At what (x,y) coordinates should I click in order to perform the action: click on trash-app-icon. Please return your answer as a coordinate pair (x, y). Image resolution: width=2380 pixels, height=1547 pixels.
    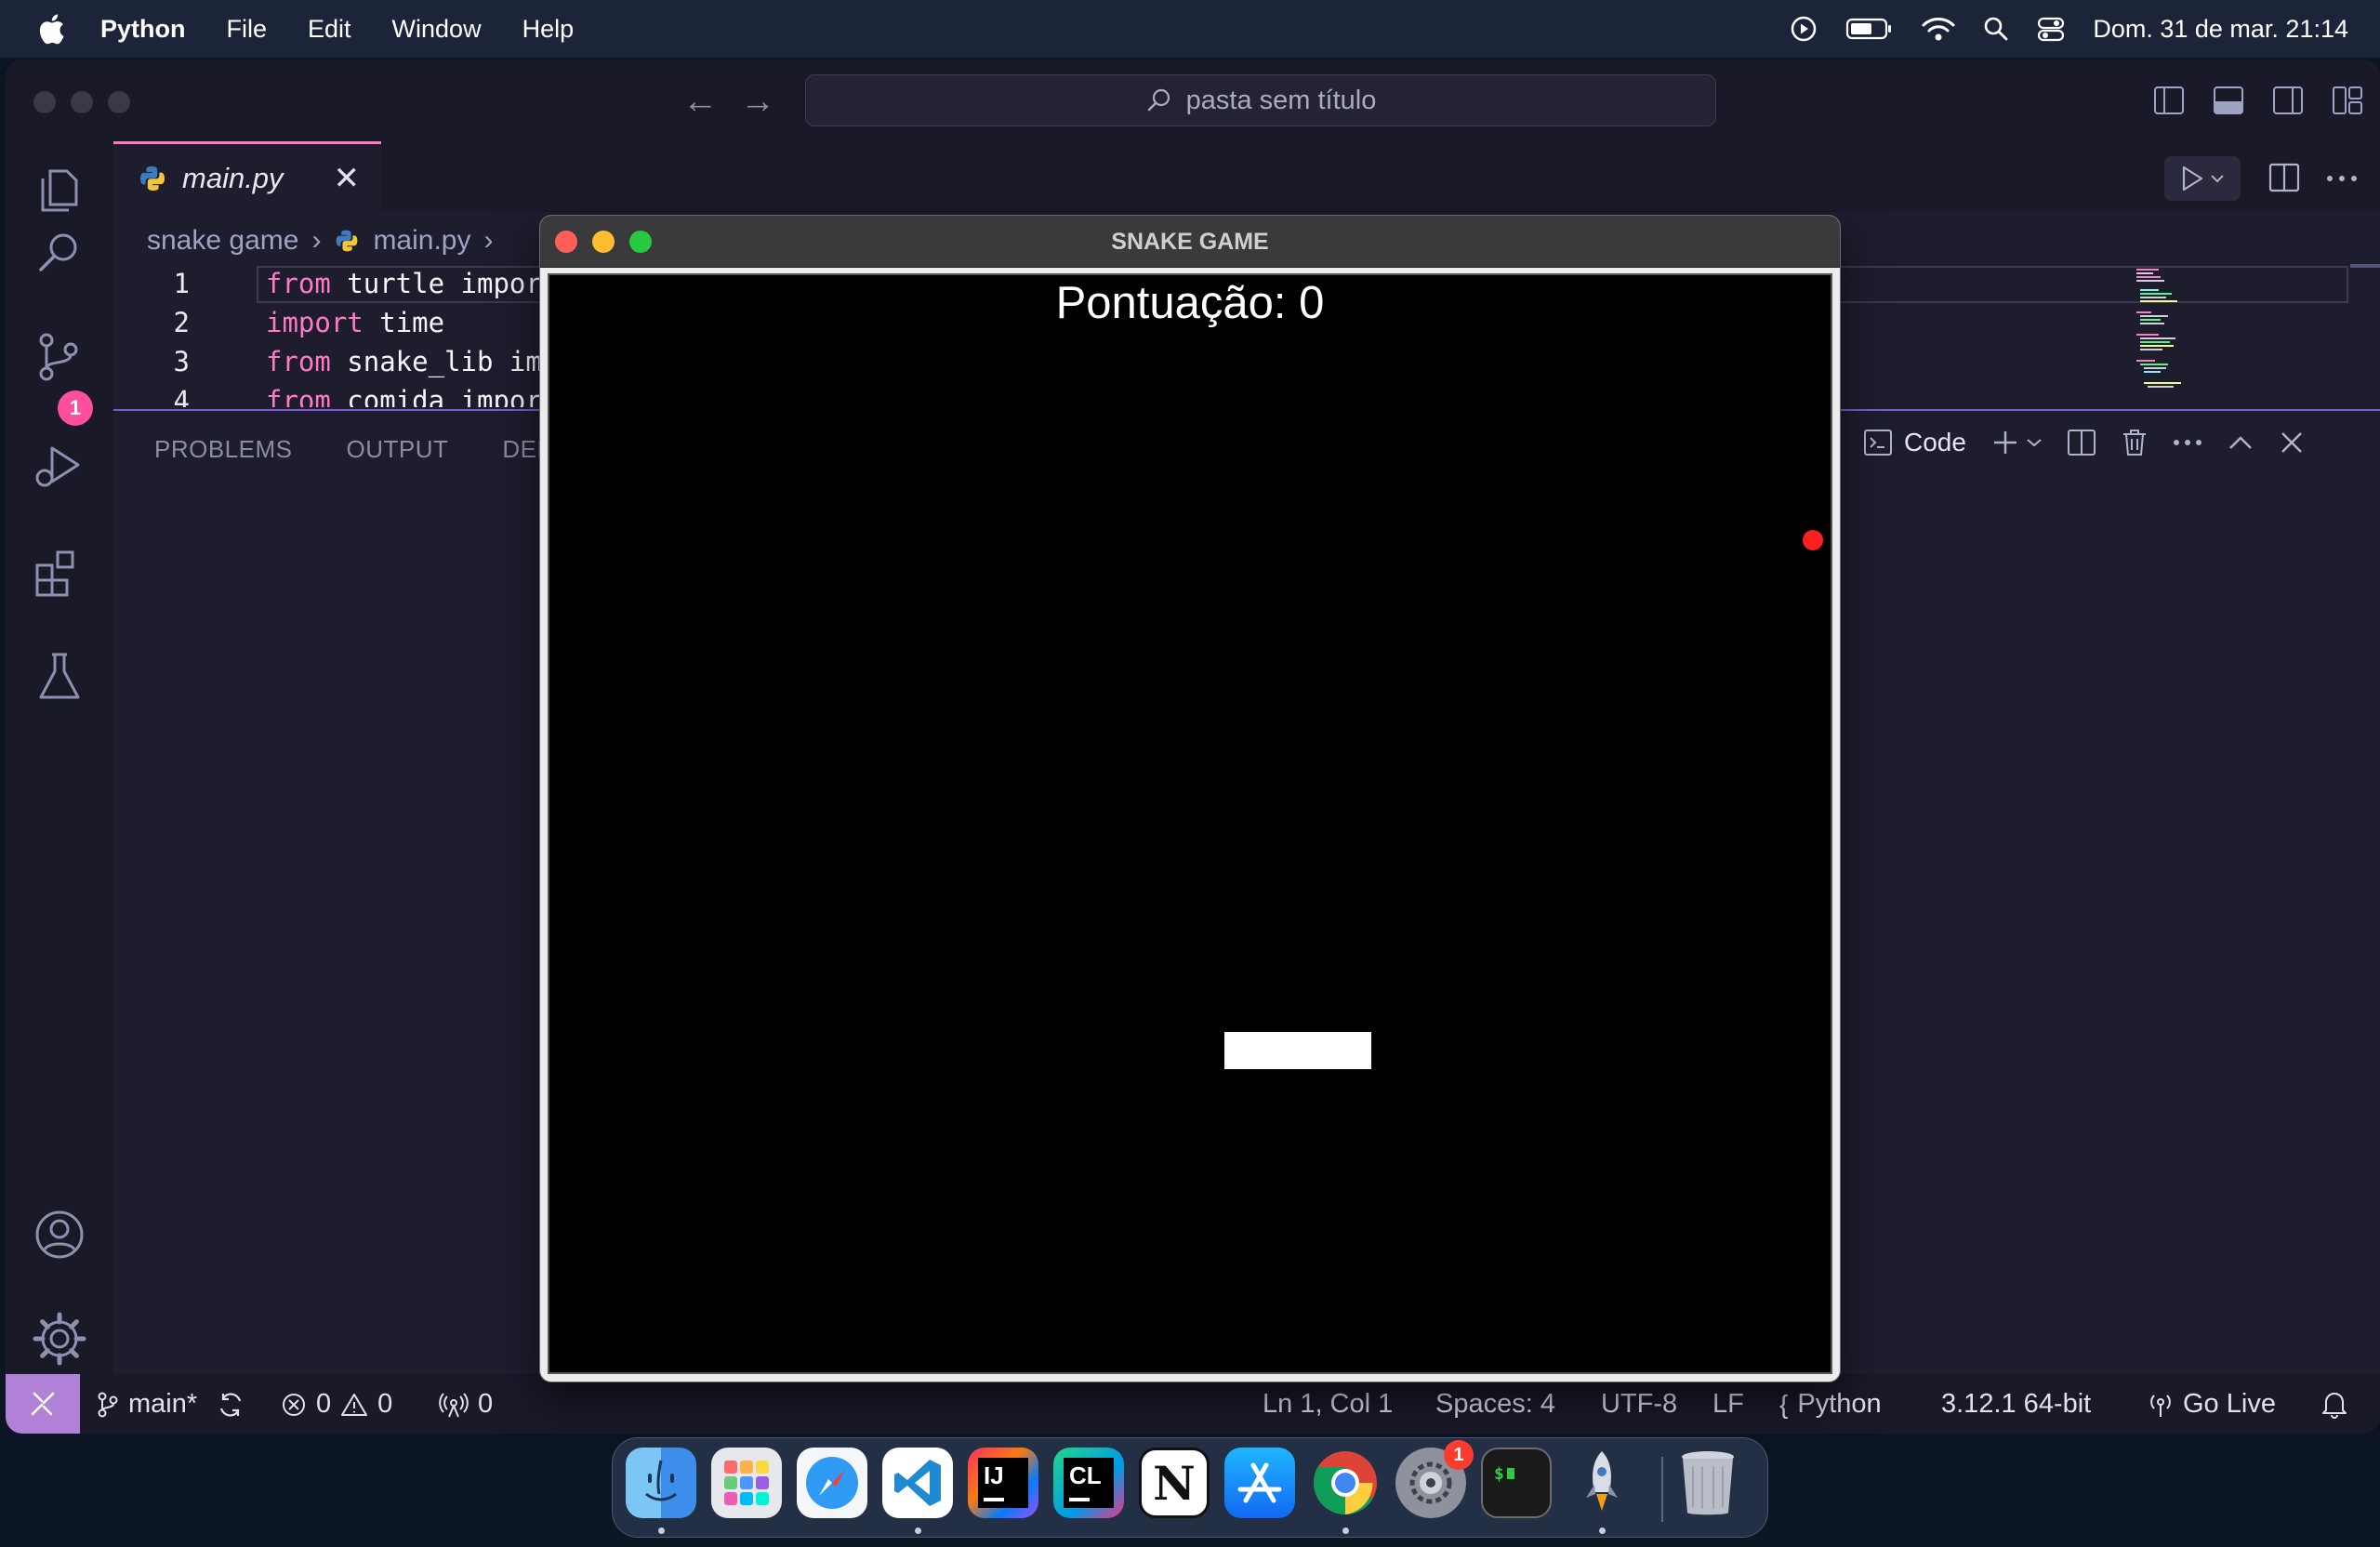
    Looking at the image, I should click on (1708, 1483).